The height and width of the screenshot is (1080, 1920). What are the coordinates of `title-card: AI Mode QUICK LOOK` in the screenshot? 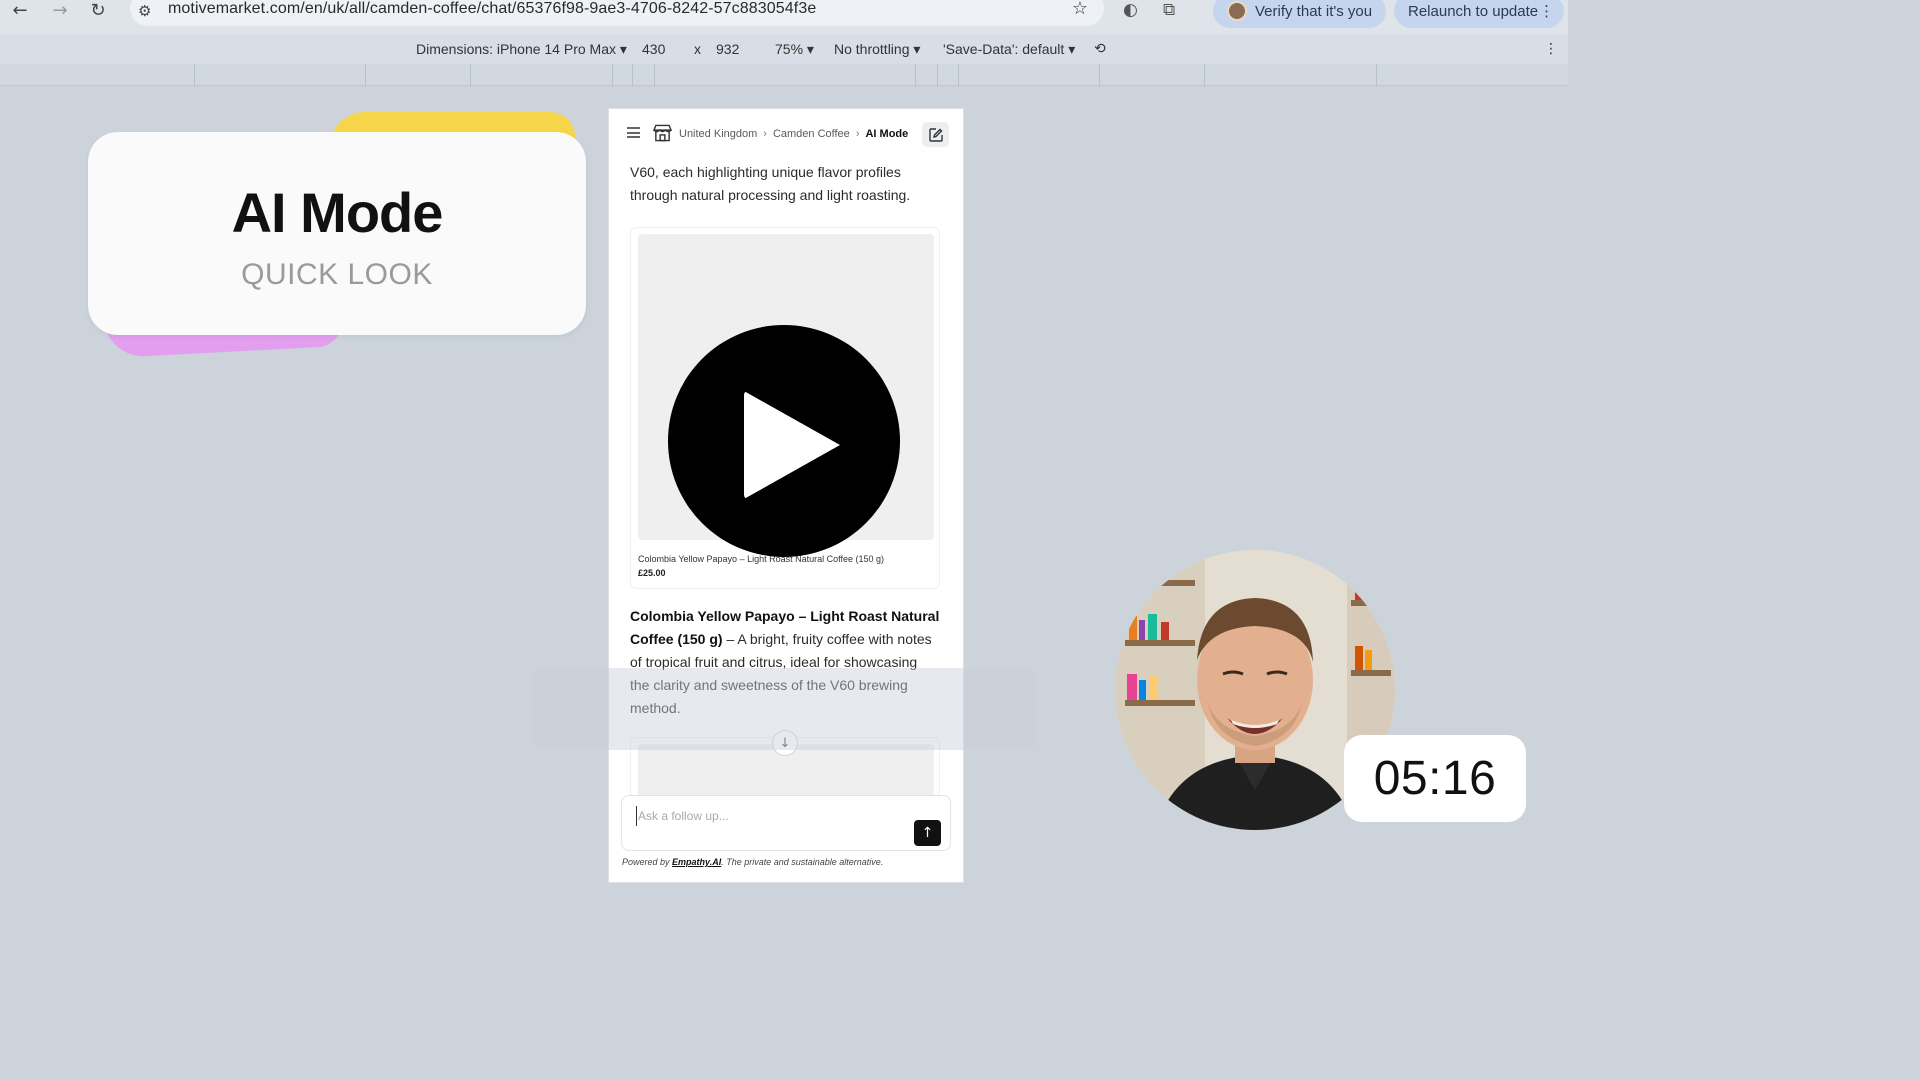 It's located at (337, 233).